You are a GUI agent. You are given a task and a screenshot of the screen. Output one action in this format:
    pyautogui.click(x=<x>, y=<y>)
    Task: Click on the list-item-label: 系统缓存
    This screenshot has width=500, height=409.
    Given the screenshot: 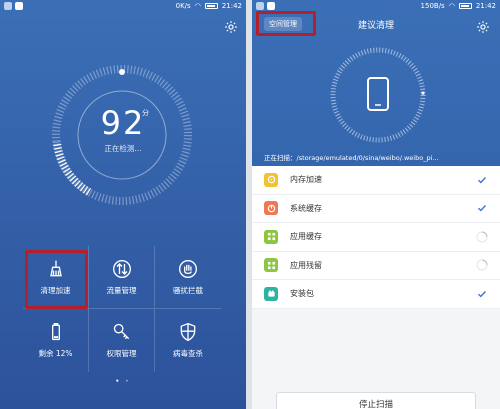 What is the action you would take?
    pyautogui.click(x=306, y=208)
    